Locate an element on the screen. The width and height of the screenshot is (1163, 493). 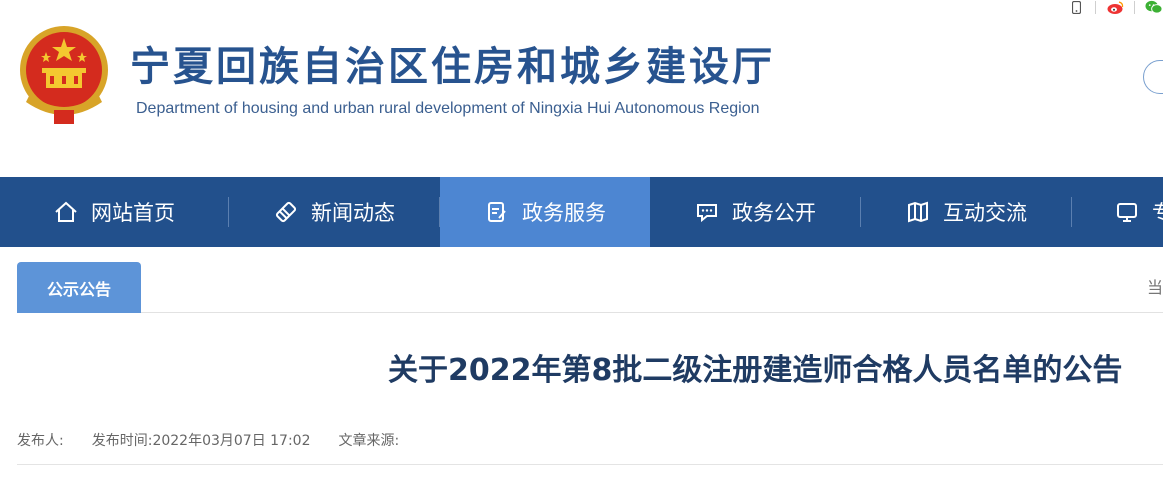
map-icon is located at coordinates (918, 212).